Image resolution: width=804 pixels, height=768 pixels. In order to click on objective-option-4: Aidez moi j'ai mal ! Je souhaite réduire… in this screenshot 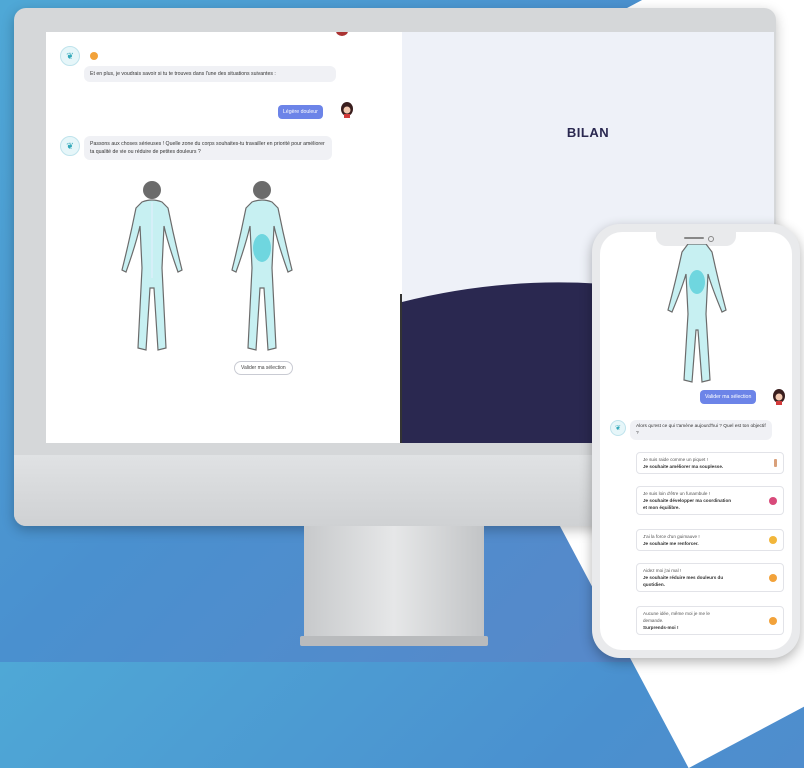, I will do `click(710, 577)`.